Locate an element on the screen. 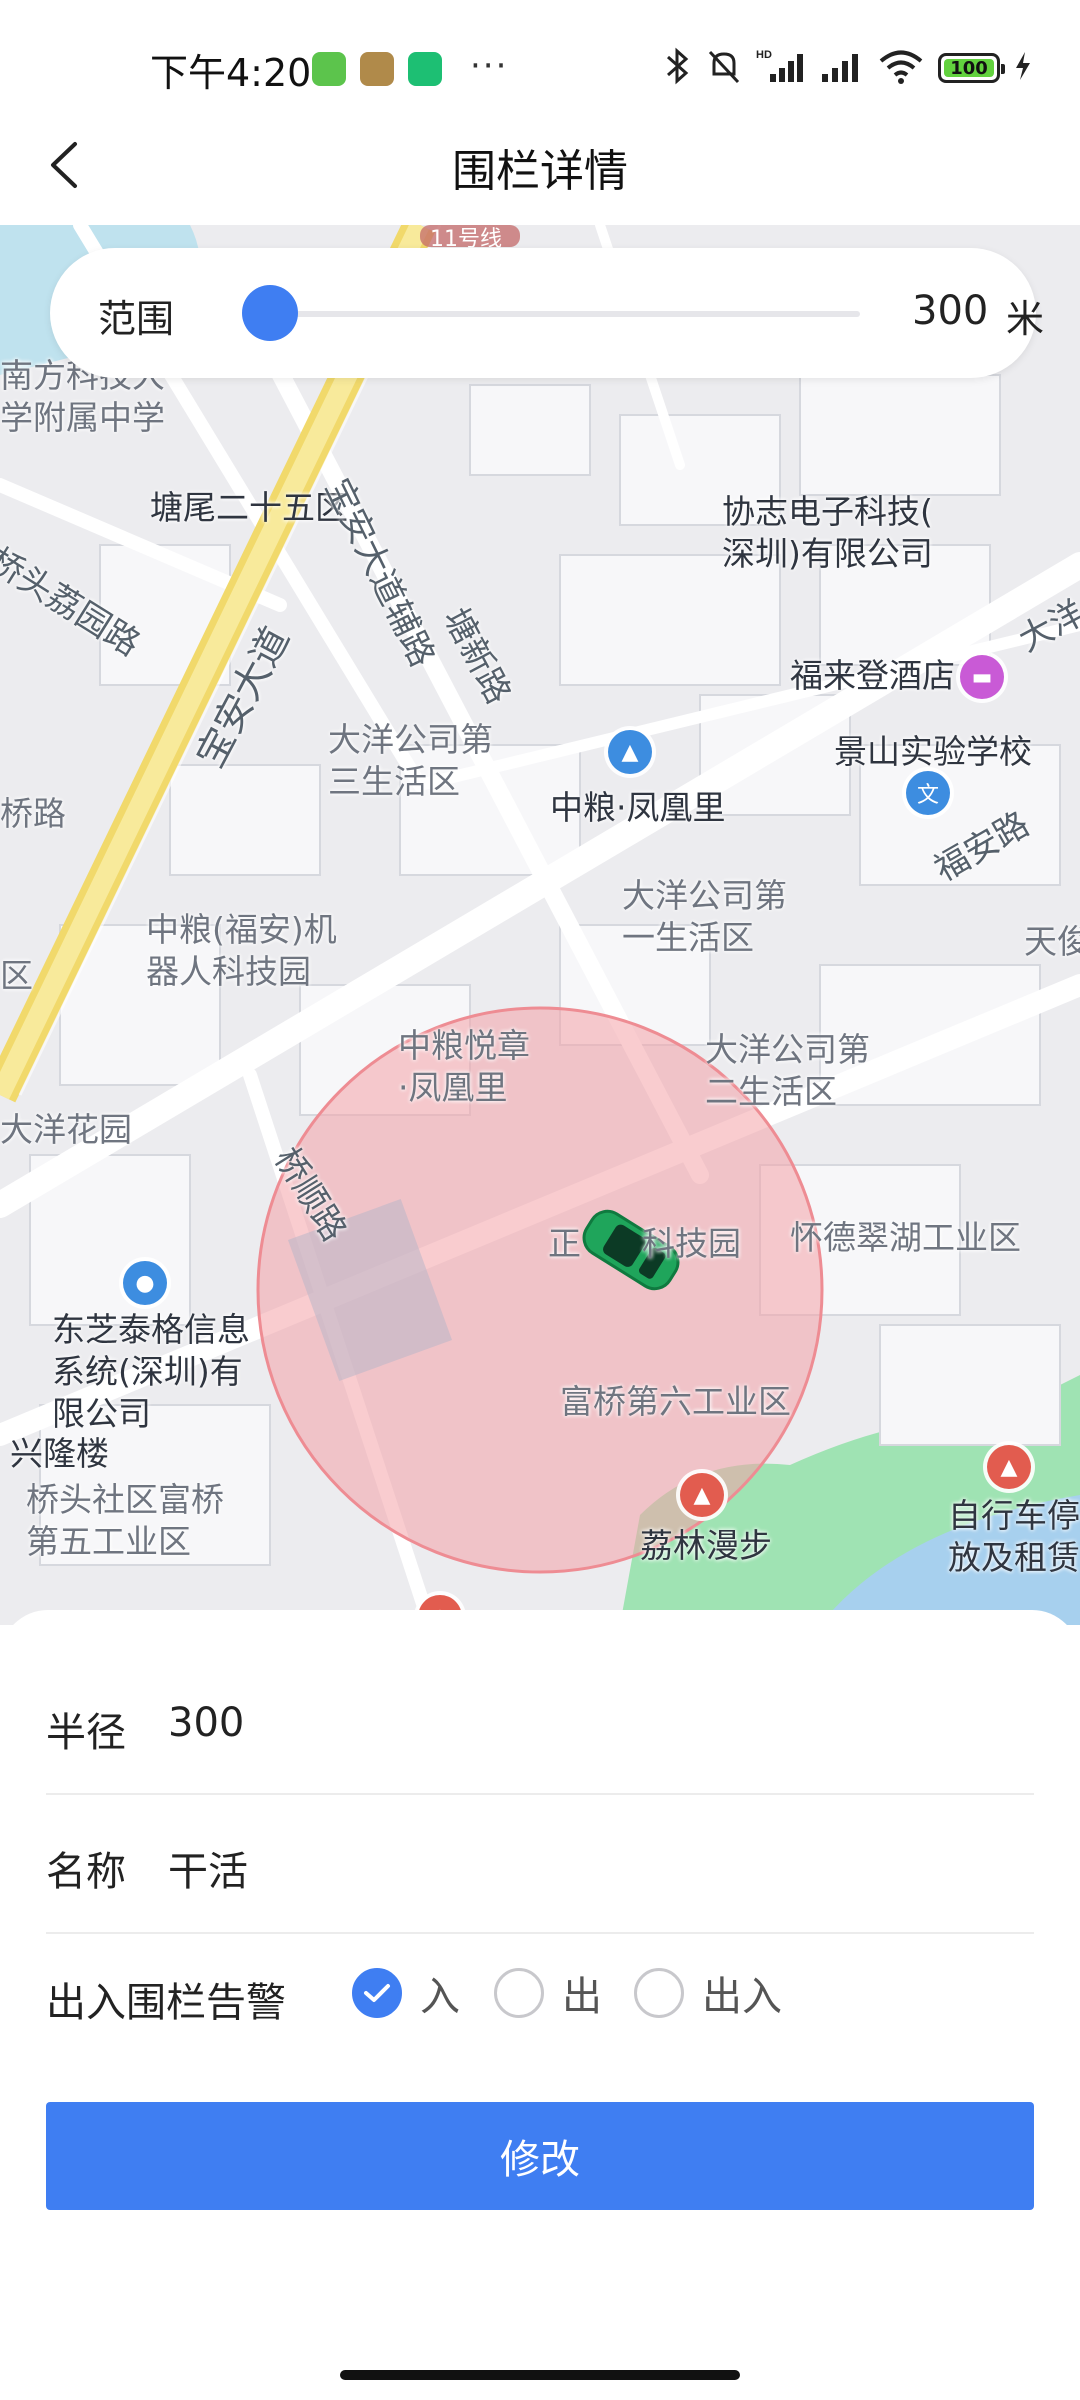 This screenshot has width=1080, height=2400. radius-value: 300 is located at coordinates (206, 1723).